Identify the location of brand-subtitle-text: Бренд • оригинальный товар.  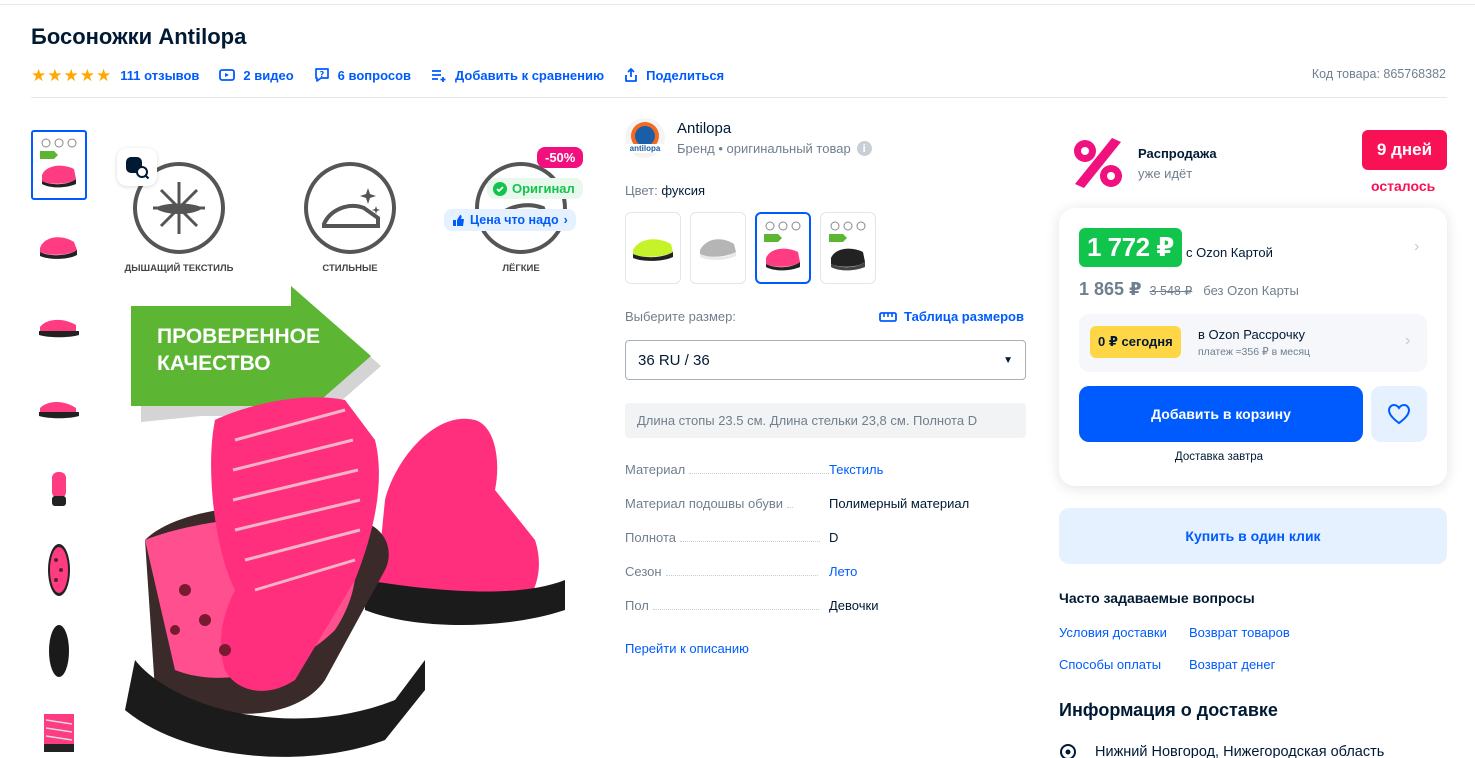
(764, 148).